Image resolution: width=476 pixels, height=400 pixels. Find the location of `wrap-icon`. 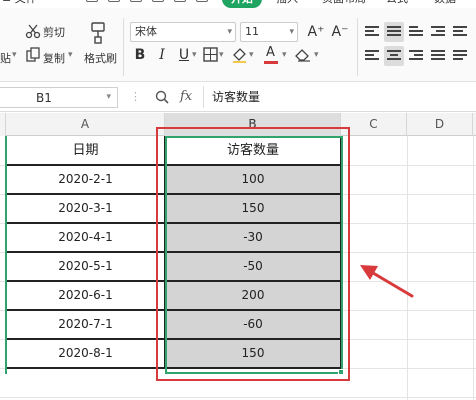

wrap-icon is located at coordinates (460, 32).